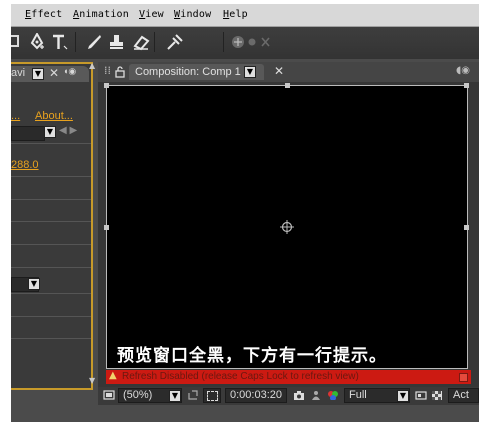 The width and height of the screenshot is (479, 426). What do you see at coordinates (279, 71) in the screenshot?
I see `close-comp-icon: ✕` at bounding box center [279, 71].